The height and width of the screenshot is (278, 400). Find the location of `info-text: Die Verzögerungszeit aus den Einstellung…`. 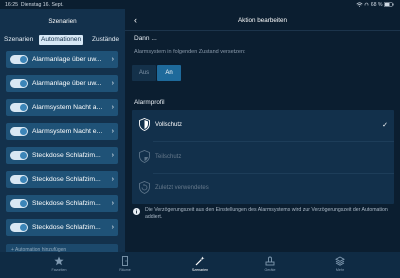

info-text: Die Verzögerungszeit aus den Einstellung… is located at coordinates (266, 213).